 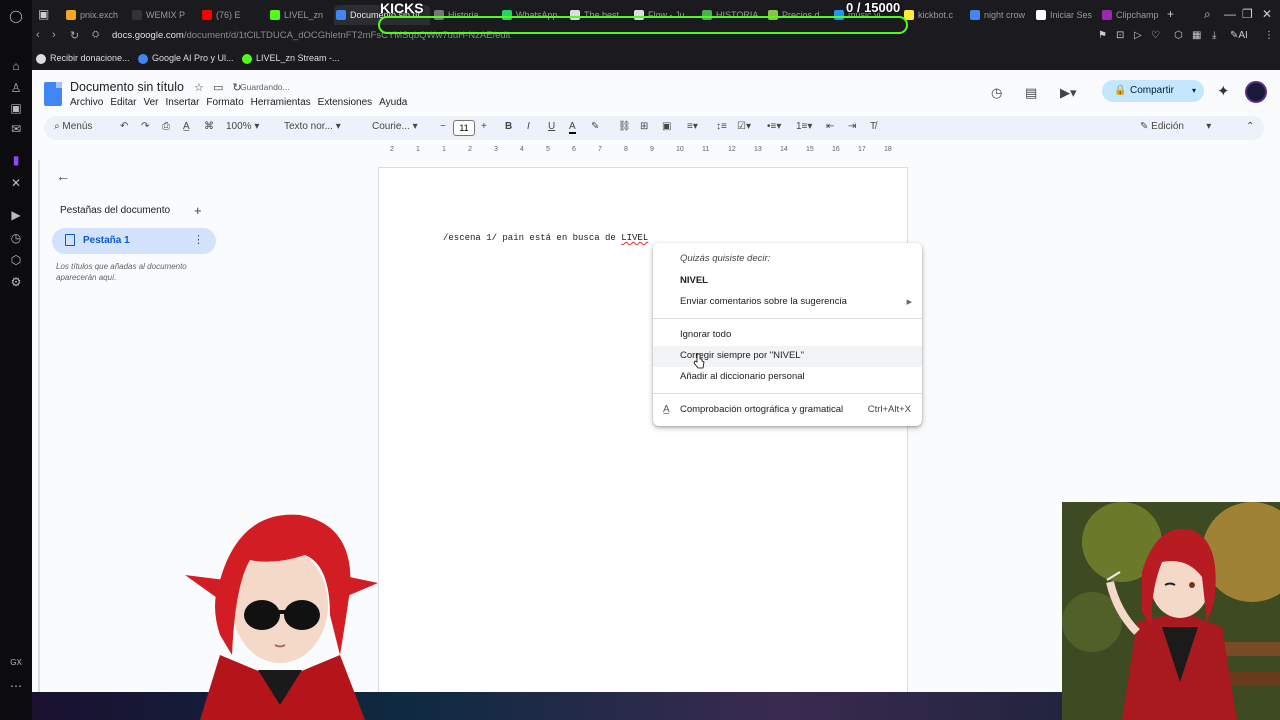 I want to click on comment-add-icon: ⊞, so click(x=644, y=126).